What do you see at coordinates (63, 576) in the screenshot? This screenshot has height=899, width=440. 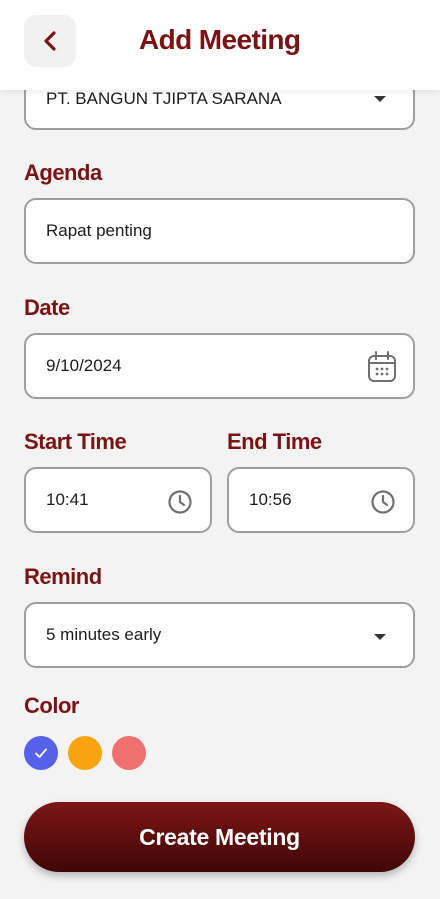 I see `remind-label: Remind` at bounding box center [63, 576].